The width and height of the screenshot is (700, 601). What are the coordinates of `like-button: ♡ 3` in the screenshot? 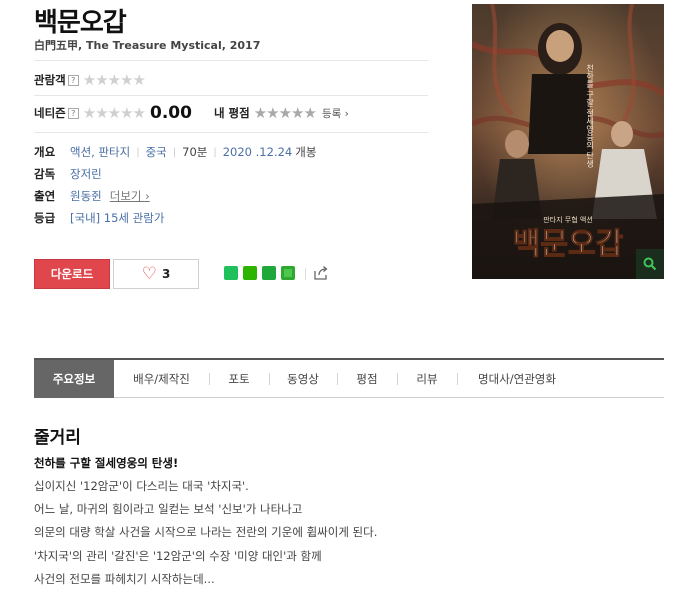 It's located at (156, 274).